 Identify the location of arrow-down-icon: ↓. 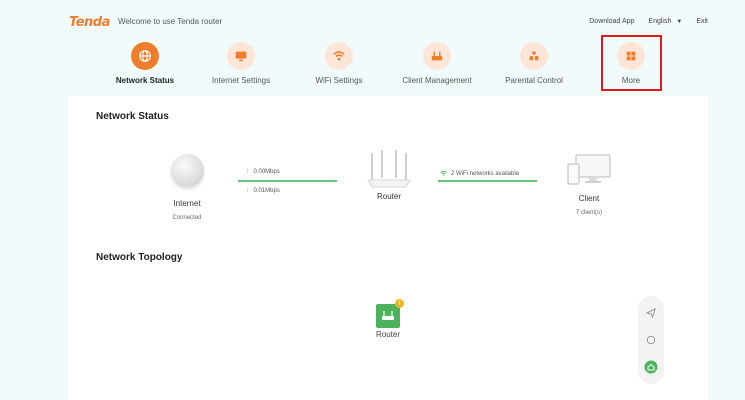
(248, 190).